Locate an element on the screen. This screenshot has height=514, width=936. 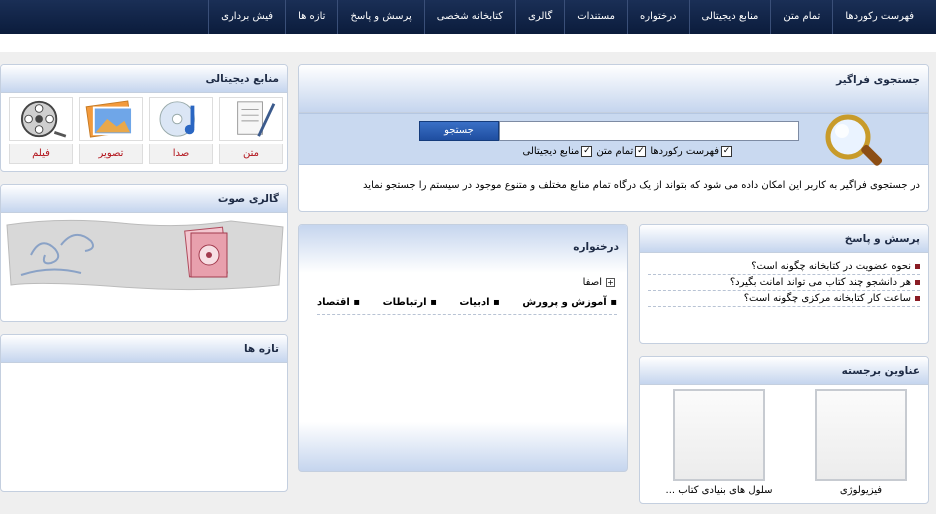
tree-category: آموزش و پرورش is located at coordinates (569, 302).